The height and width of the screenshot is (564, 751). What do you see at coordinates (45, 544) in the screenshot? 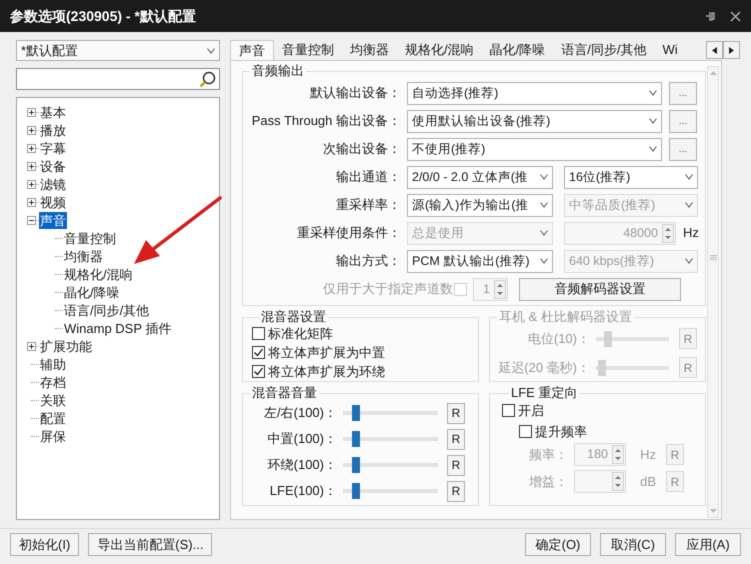
I see `reset-defaults-button: 初始化(I)` at bounding box center [45, 544].